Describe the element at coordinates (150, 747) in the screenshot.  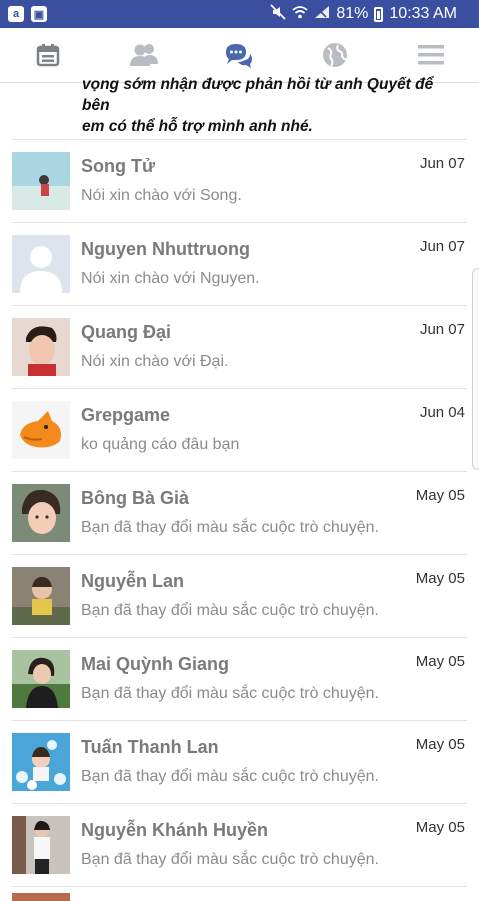
I see `contact-name: Tuấn Thanh Lan` at that location.